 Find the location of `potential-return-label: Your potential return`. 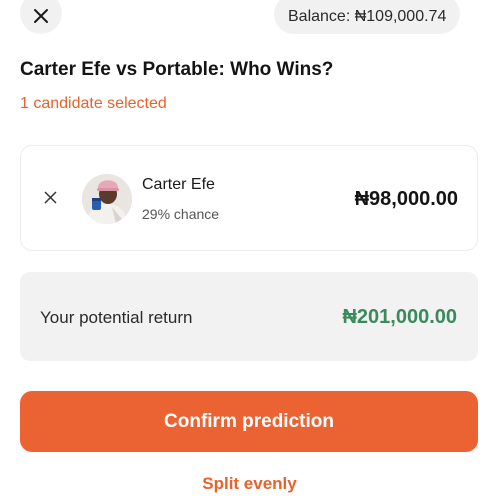

potential-return-label: Your potential return is located at coordinates (116, 317).